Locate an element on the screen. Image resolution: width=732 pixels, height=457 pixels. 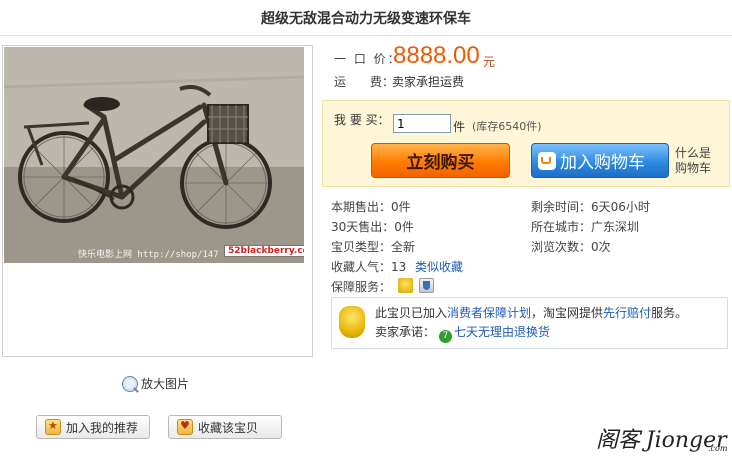
zoom-label: 放大图片 is located at coordinates (165, 384).